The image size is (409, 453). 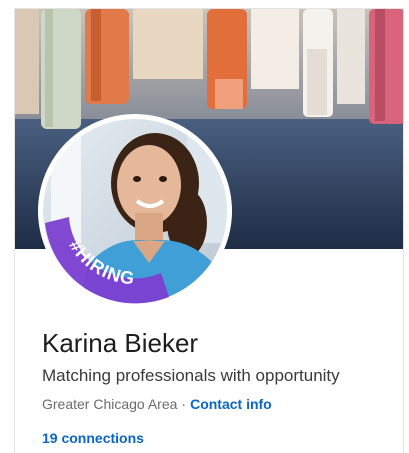 What do you see at coordinates (110, 404) in the screenshot?
I see `profile-location: Greater Chicago Area` at bounding box center [110, 404].